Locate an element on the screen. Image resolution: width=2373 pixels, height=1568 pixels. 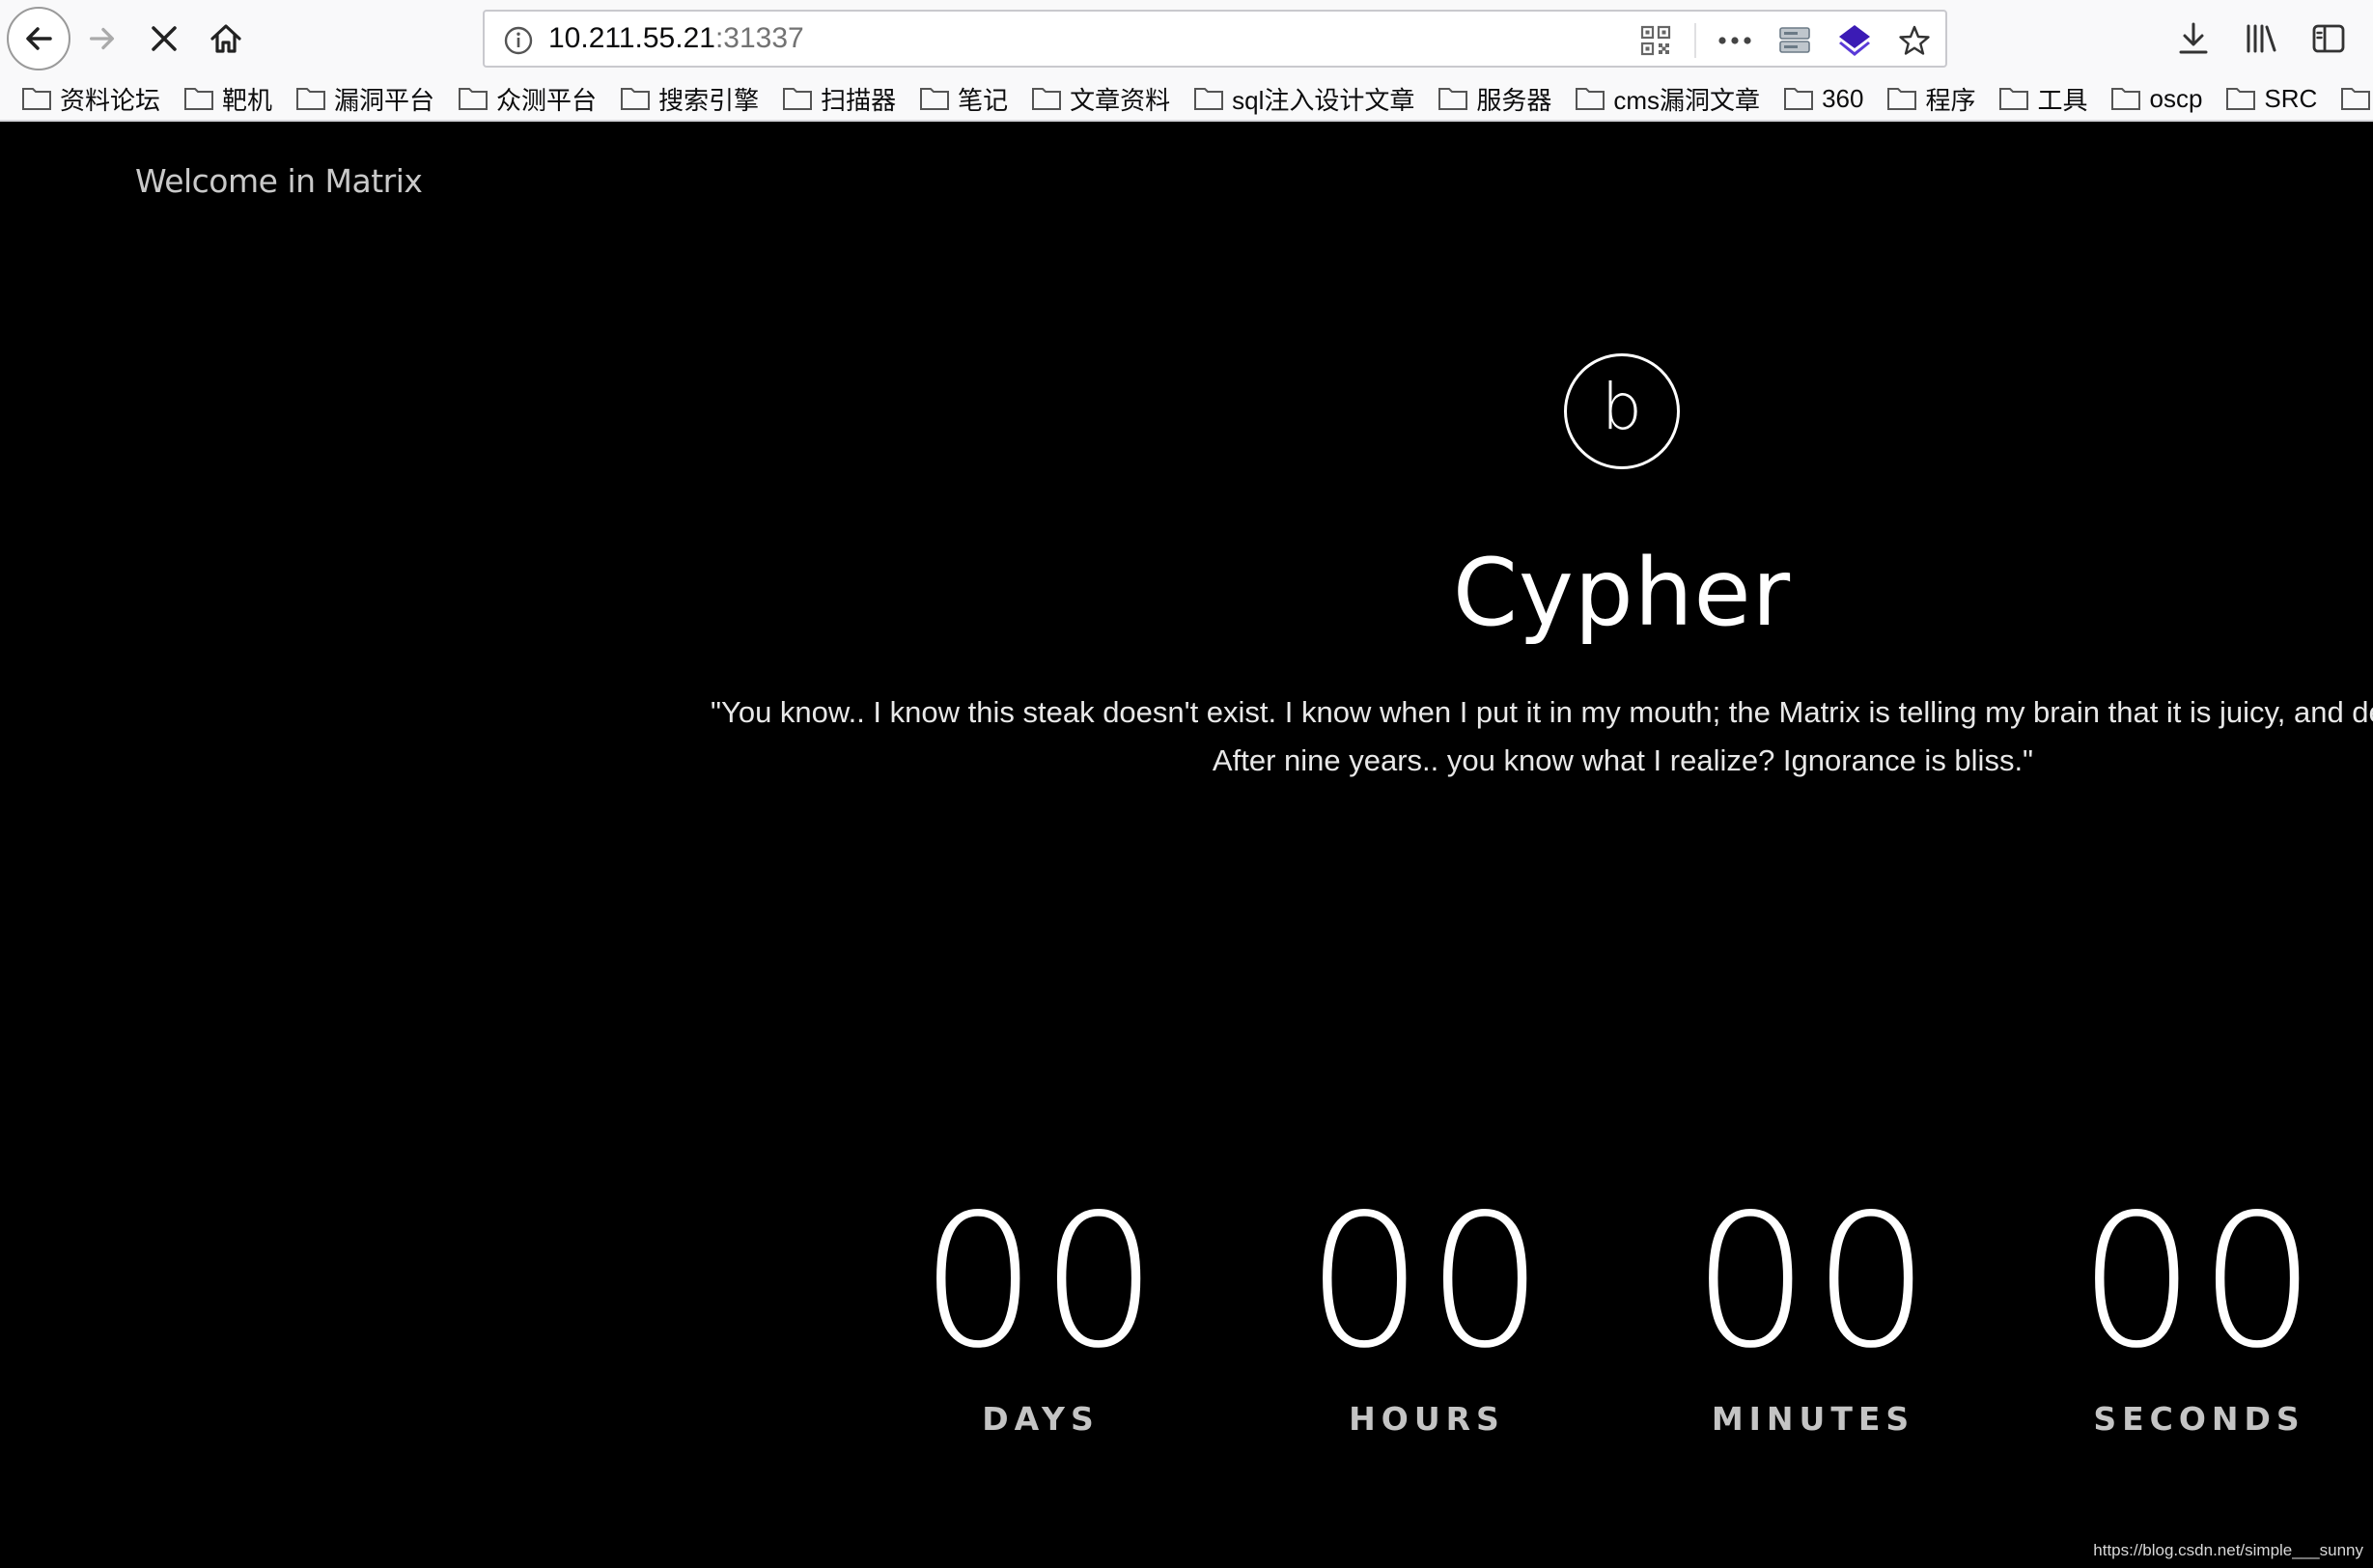
bookmark-label: SRC is located at coordinates (2291, 98).